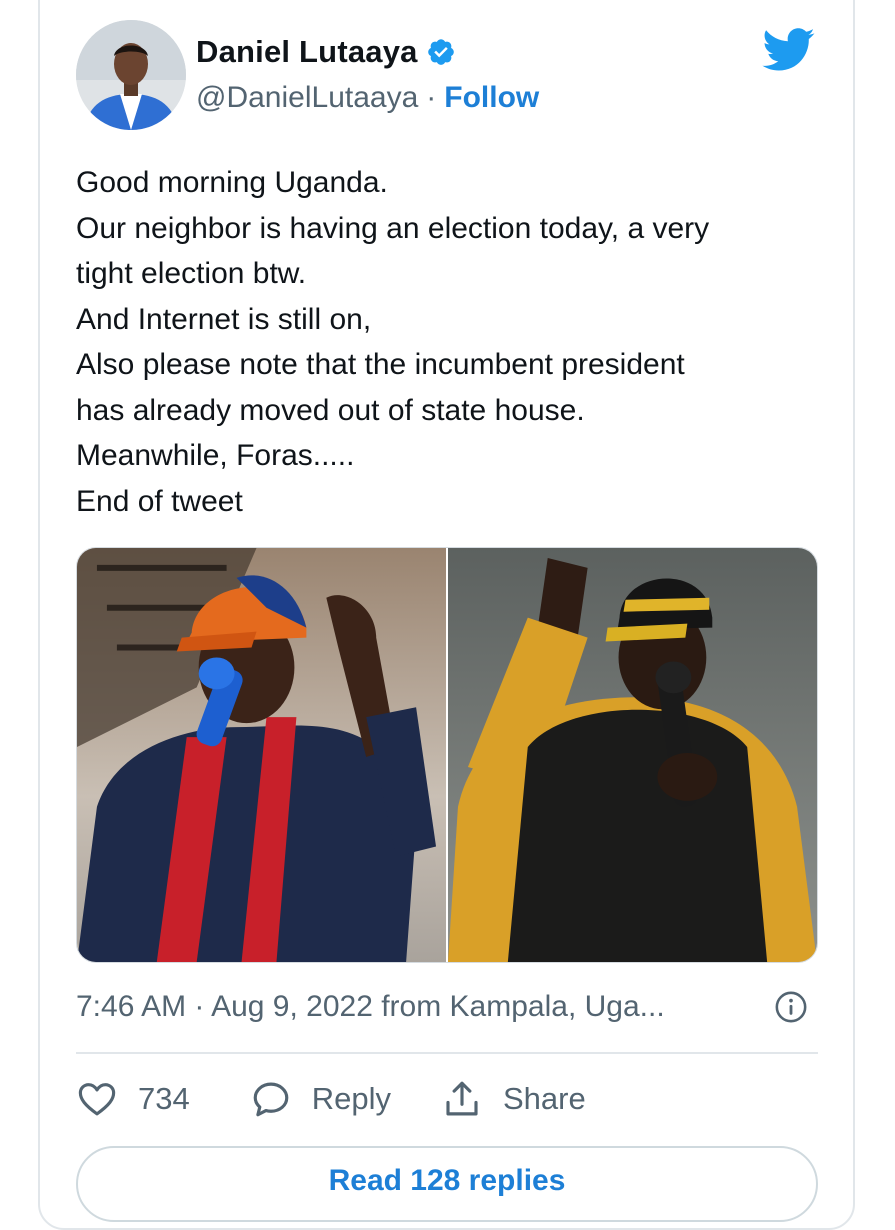 The height and width of the screenshot is (1230, 895). What do you see at coordinates (351, 1098) in the screenshot?
I see `reply-label: Reply` at bounding box center [351, 1098].